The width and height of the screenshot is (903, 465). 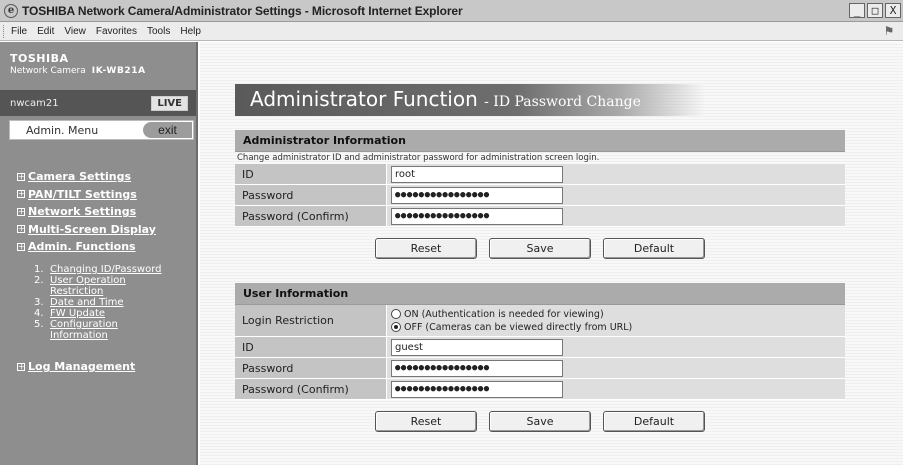 I want to click on user-button-row: Reset Save Default, so click(x=540, y=421).